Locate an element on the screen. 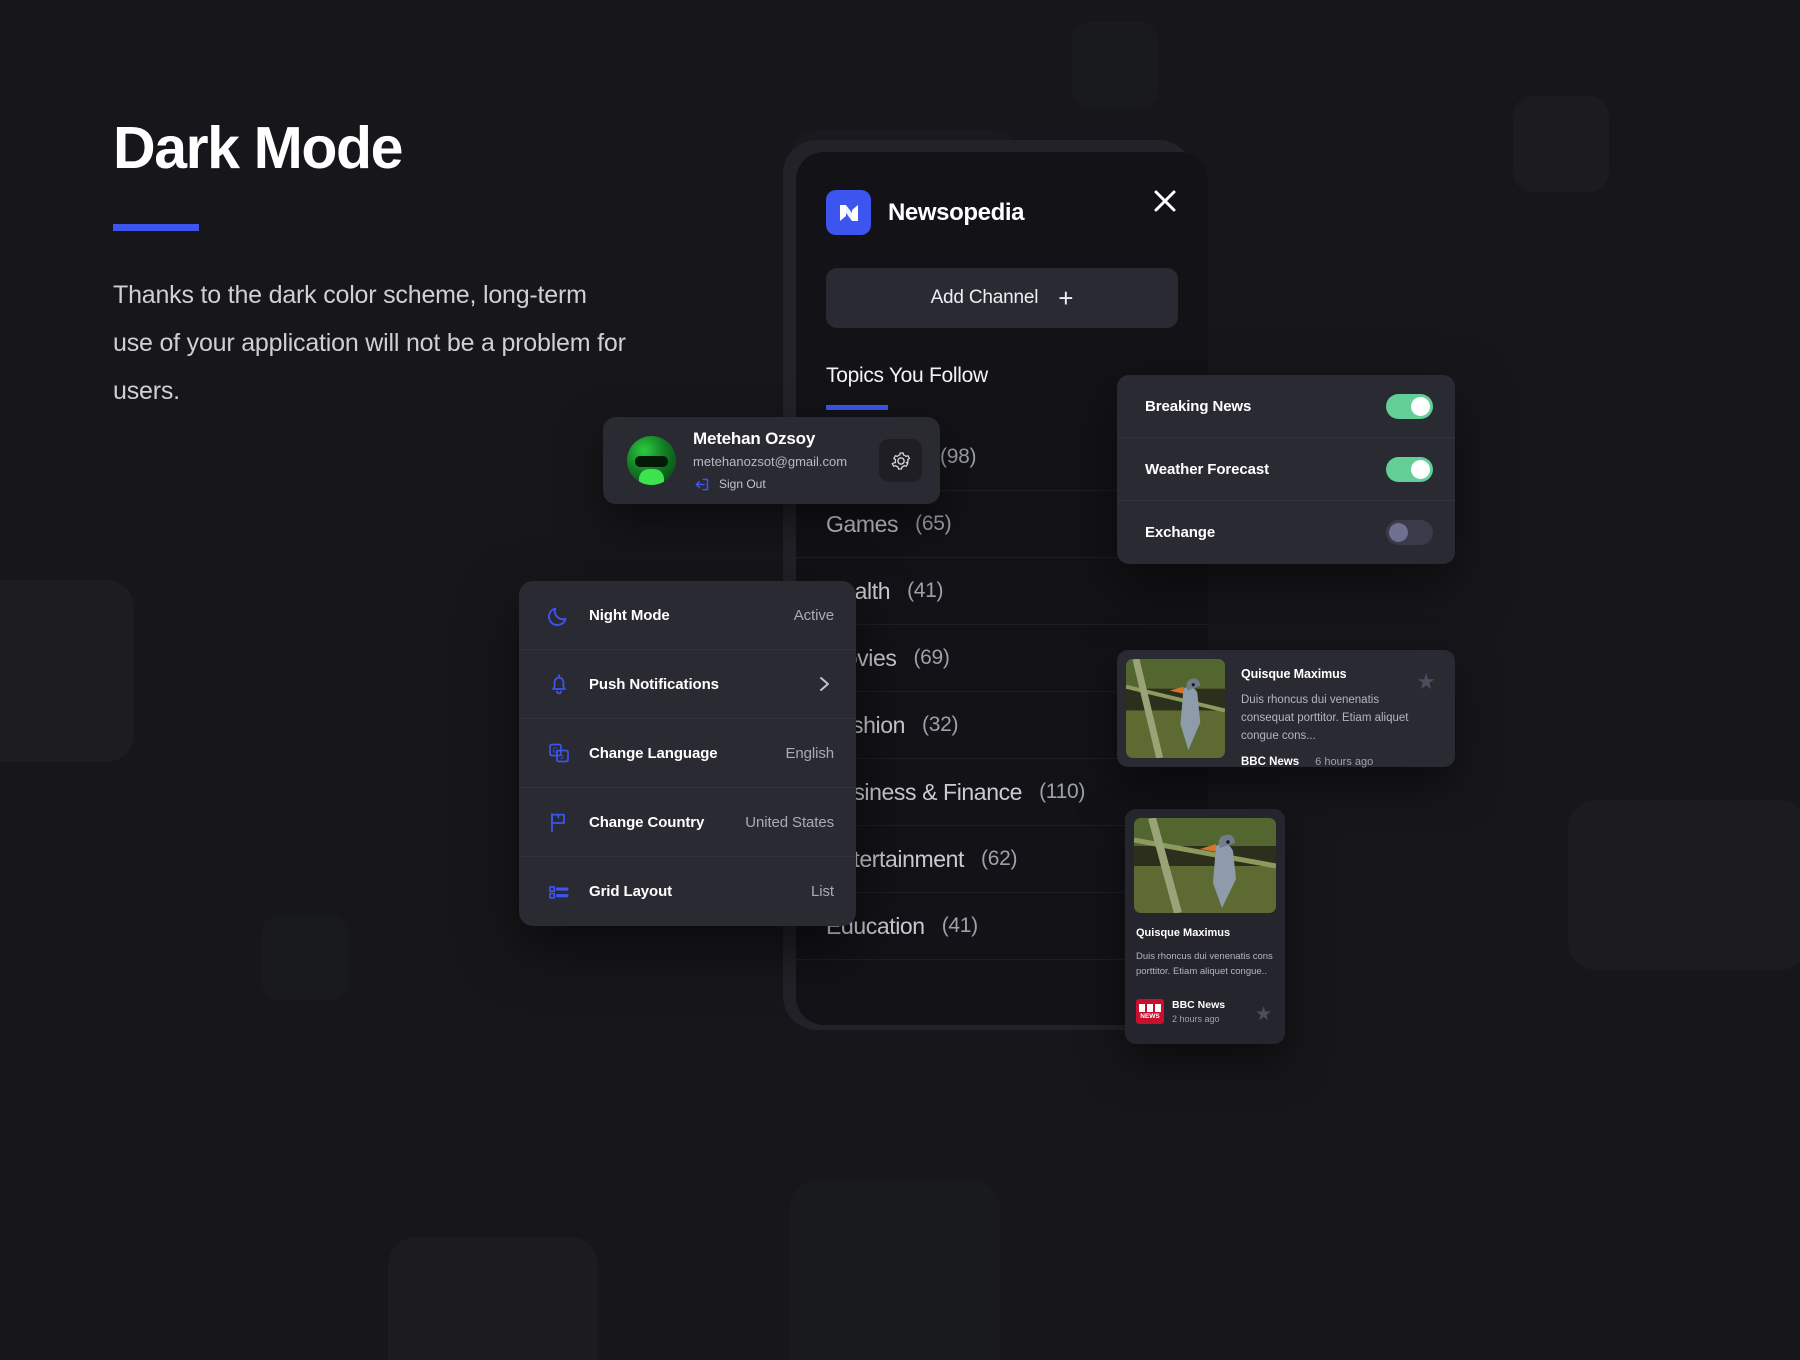 This screenshot has width=1800, height=1360. topic-count: (98) is located at coordinates (958, 456).